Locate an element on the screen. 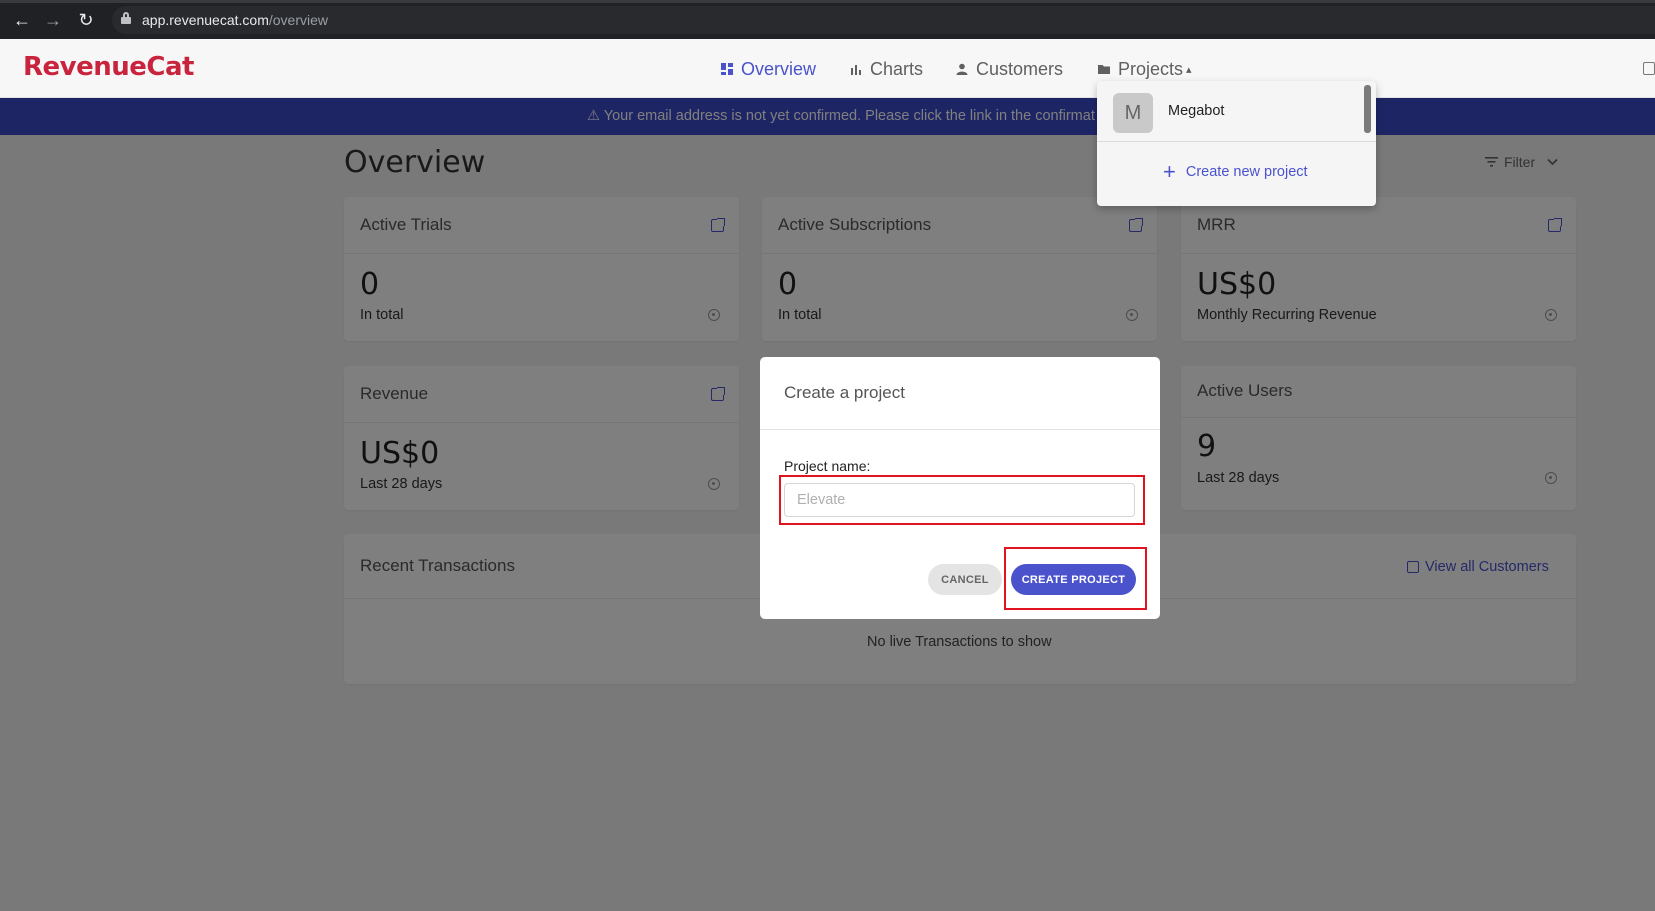 This screenshot has height=911, width=1655. create-new-project-link: + Create new project is located at coordinates (1235, 171).